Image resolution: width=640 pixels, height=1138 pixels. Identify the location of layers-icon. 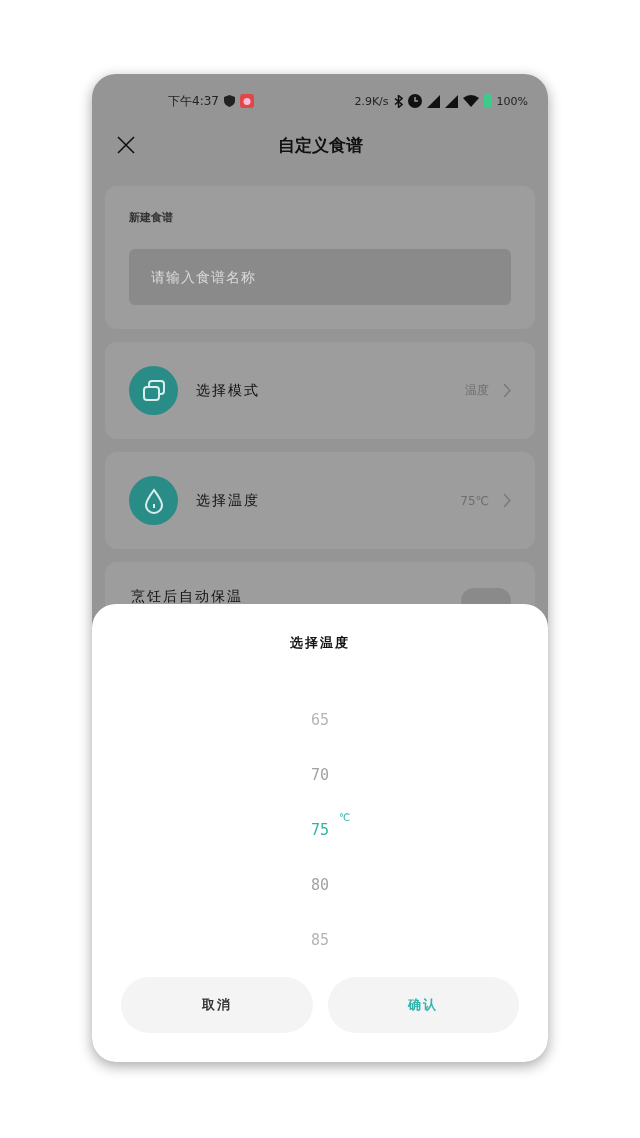
(153, 390).